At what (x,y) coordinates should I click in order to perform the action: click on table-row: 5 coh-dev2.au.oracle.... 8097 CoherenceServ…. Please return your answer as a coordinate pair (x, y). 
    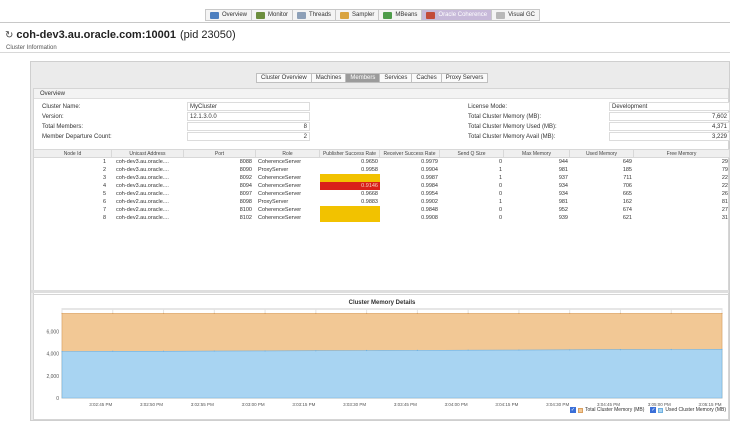
    Looking at the image, I should click on (382, 194).